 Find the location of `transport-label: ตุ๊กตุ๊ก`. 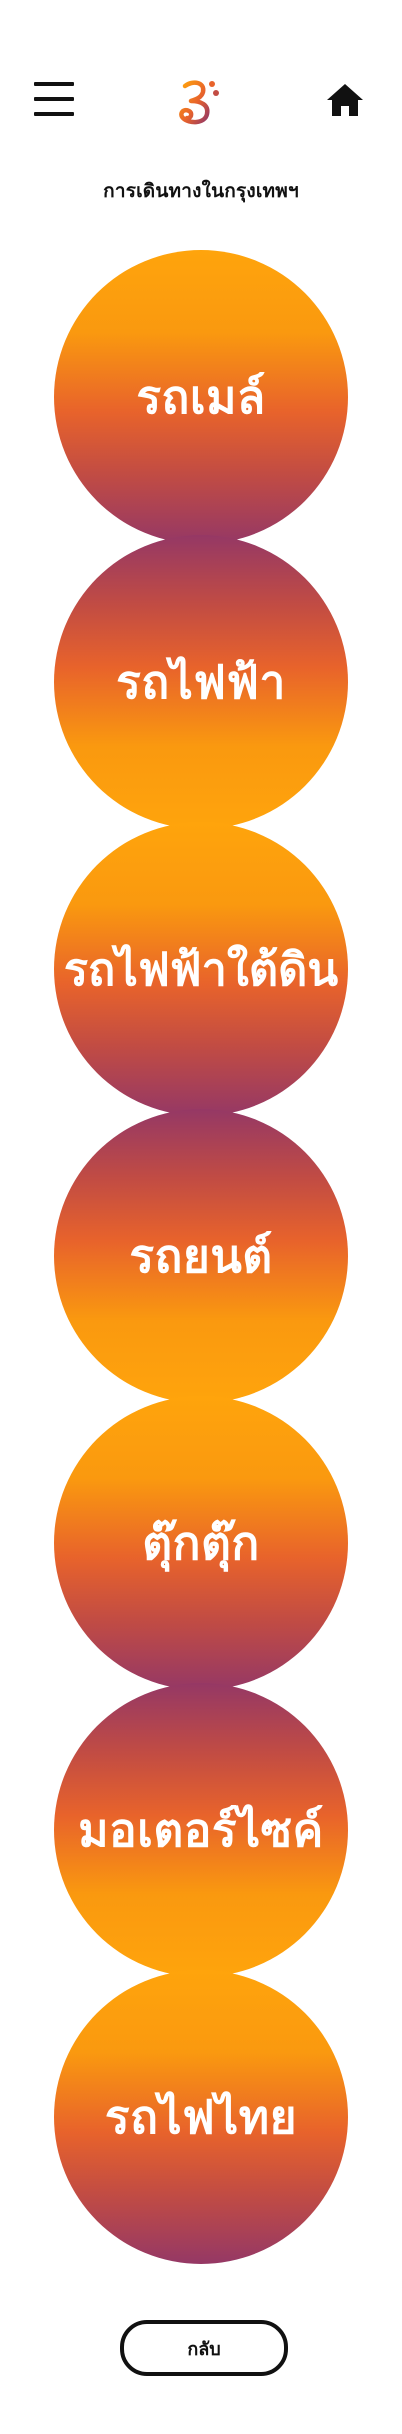

transport-label: ตุ๊กตุ๊ก is located at coordinates (201, 1542).